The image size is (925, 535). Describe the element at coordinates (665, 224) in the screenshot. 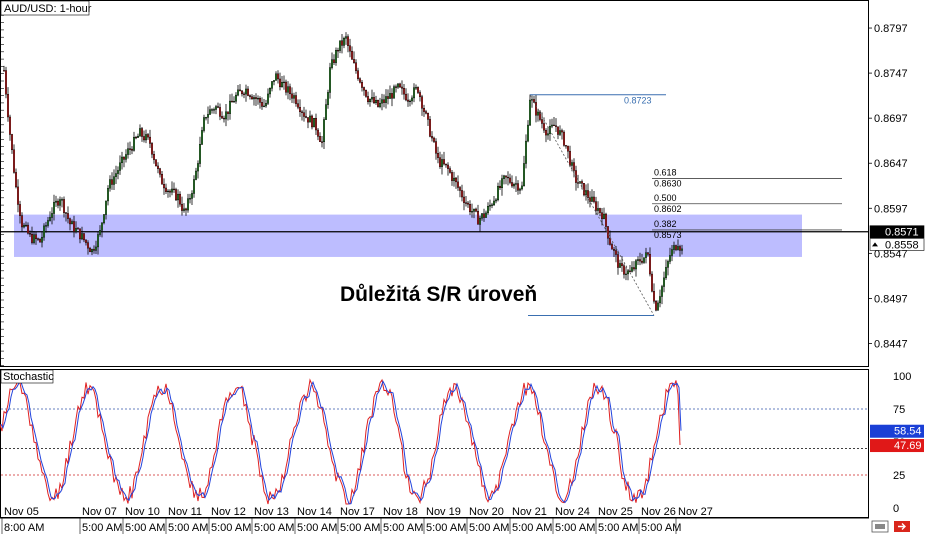

I see `fib-ratio-label: 0.382` at that location.